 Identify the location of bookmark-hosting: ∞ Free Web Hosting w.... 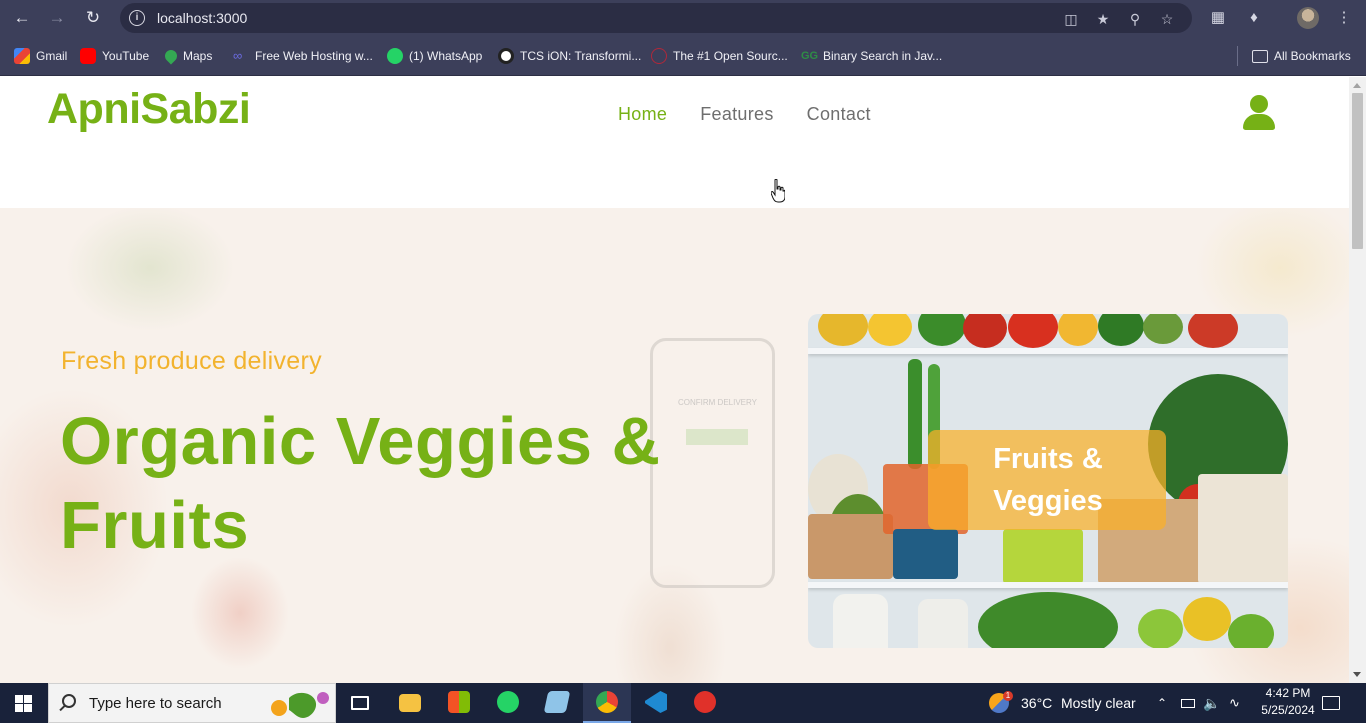
(303, 56).